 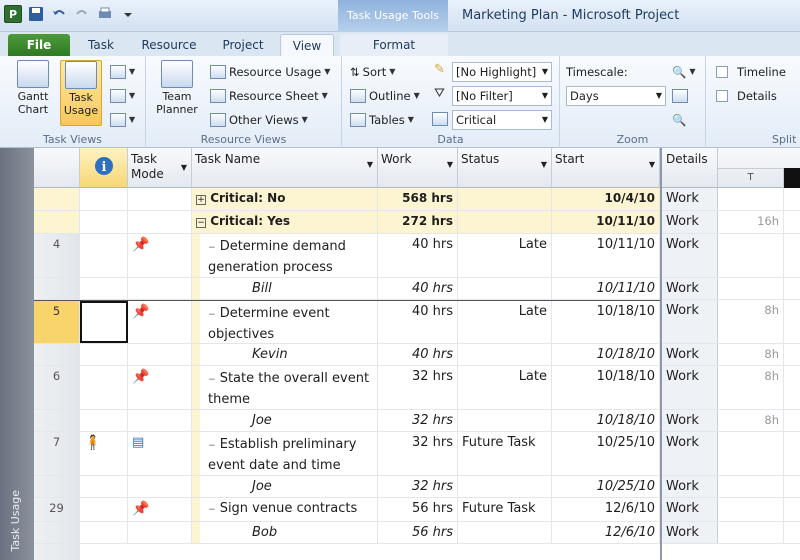 What do you see at coordinates (104, 453) in the screenshot?
I see `indicator-cell: 🧍` at bounding box center [104, 453].